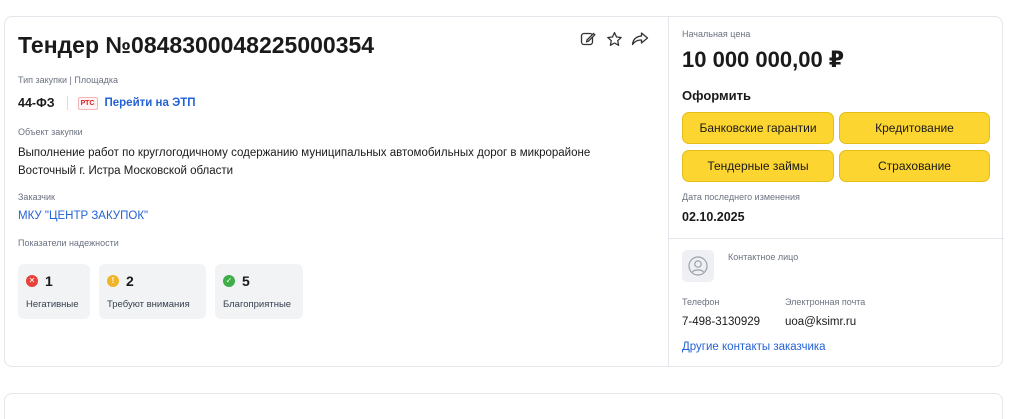 The width and height of the screenshot is (1024, 419). I want to click on reliability-negative: ✕ 1 Негативные, so click(54, 291).